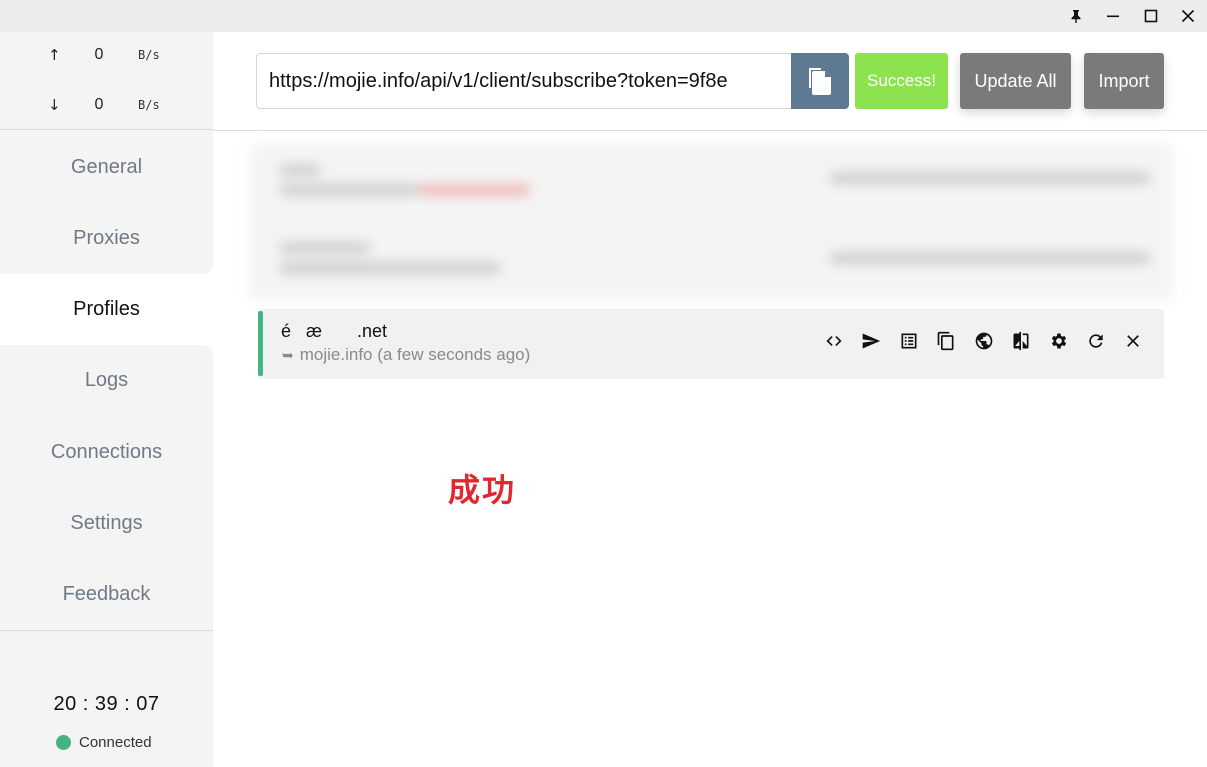 The height and width of the screenshot is (767, 1207). Describe the element at coordinates (1112, 16) in the screenshot. I see `minimize-icon` at that location.